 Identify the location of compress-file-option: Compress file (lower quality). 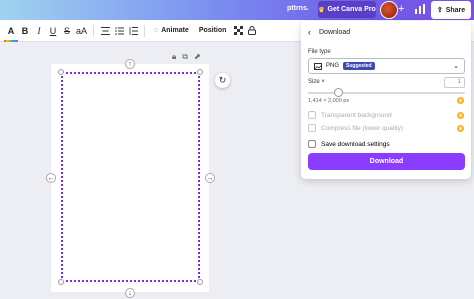
(355, 128).